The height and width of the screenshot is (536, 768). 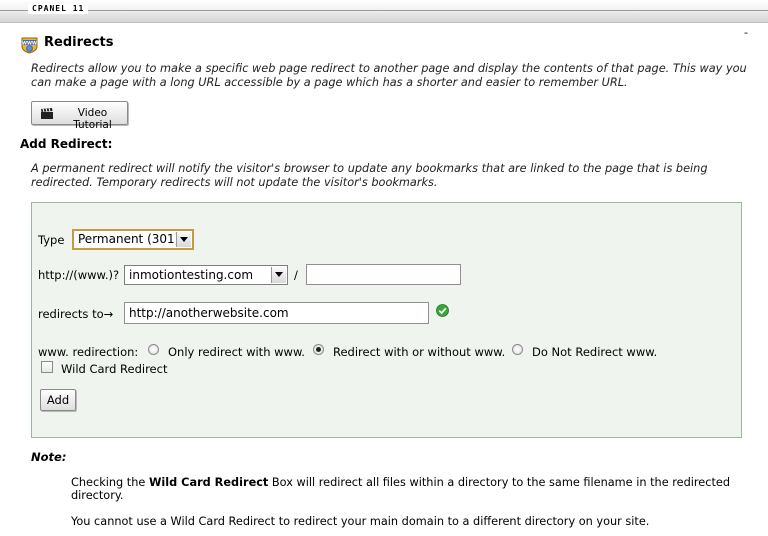 What do you see at coordinates (110, 482) in the screenshot?
I see `note-text-before: Checking the` at bounding box center [110, 482].